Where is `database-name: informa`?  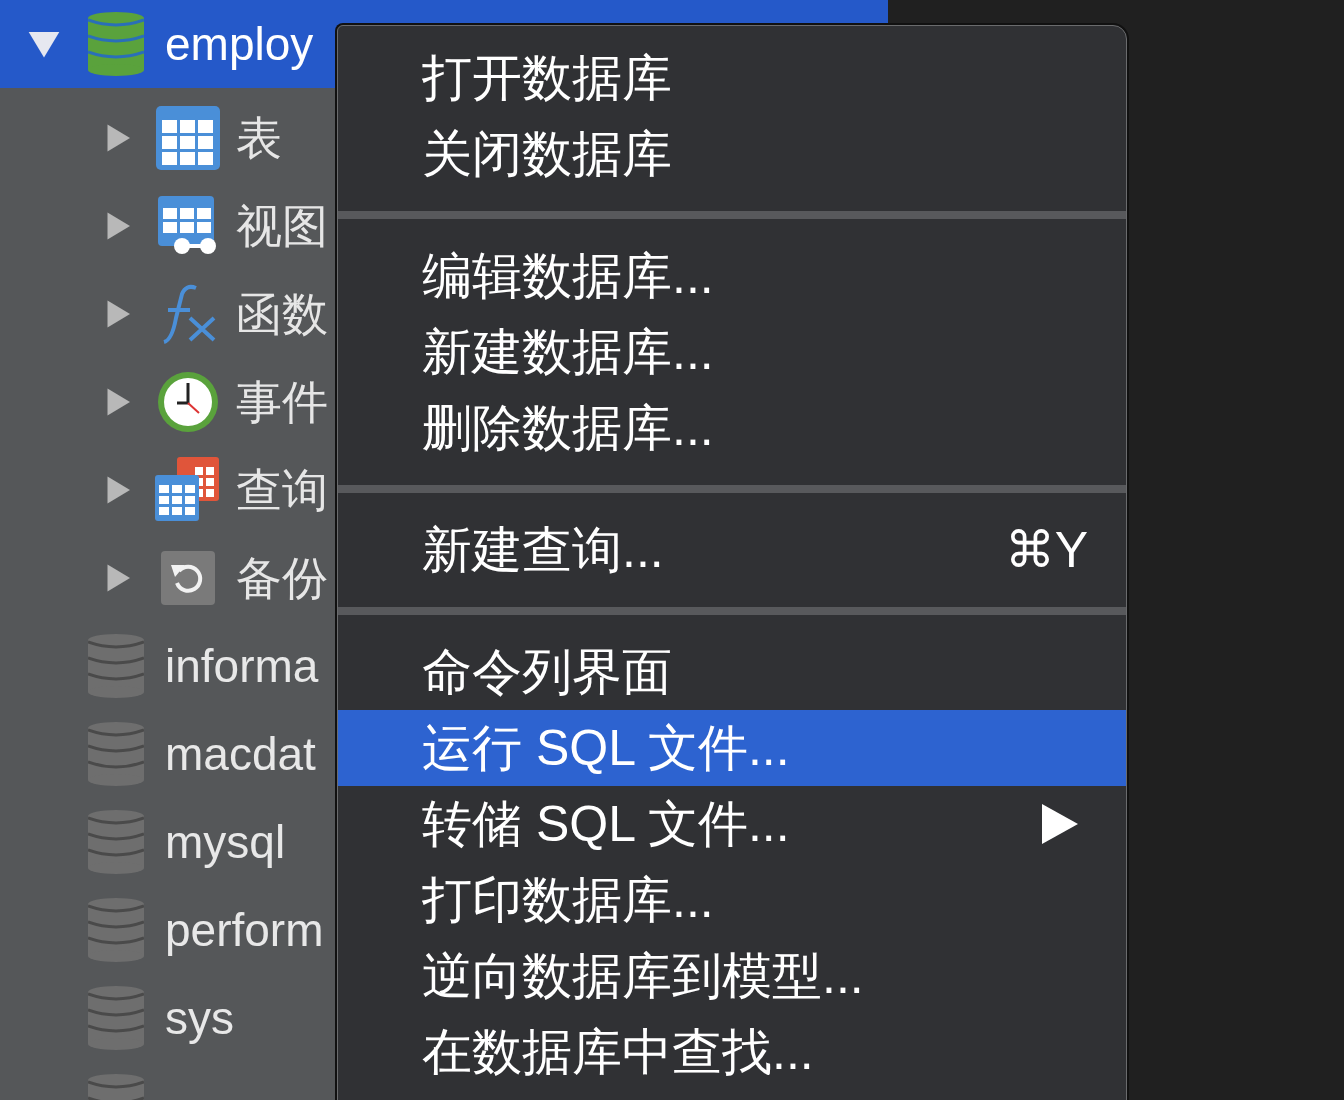
database-name: informa is located at coordinates (242, 666).